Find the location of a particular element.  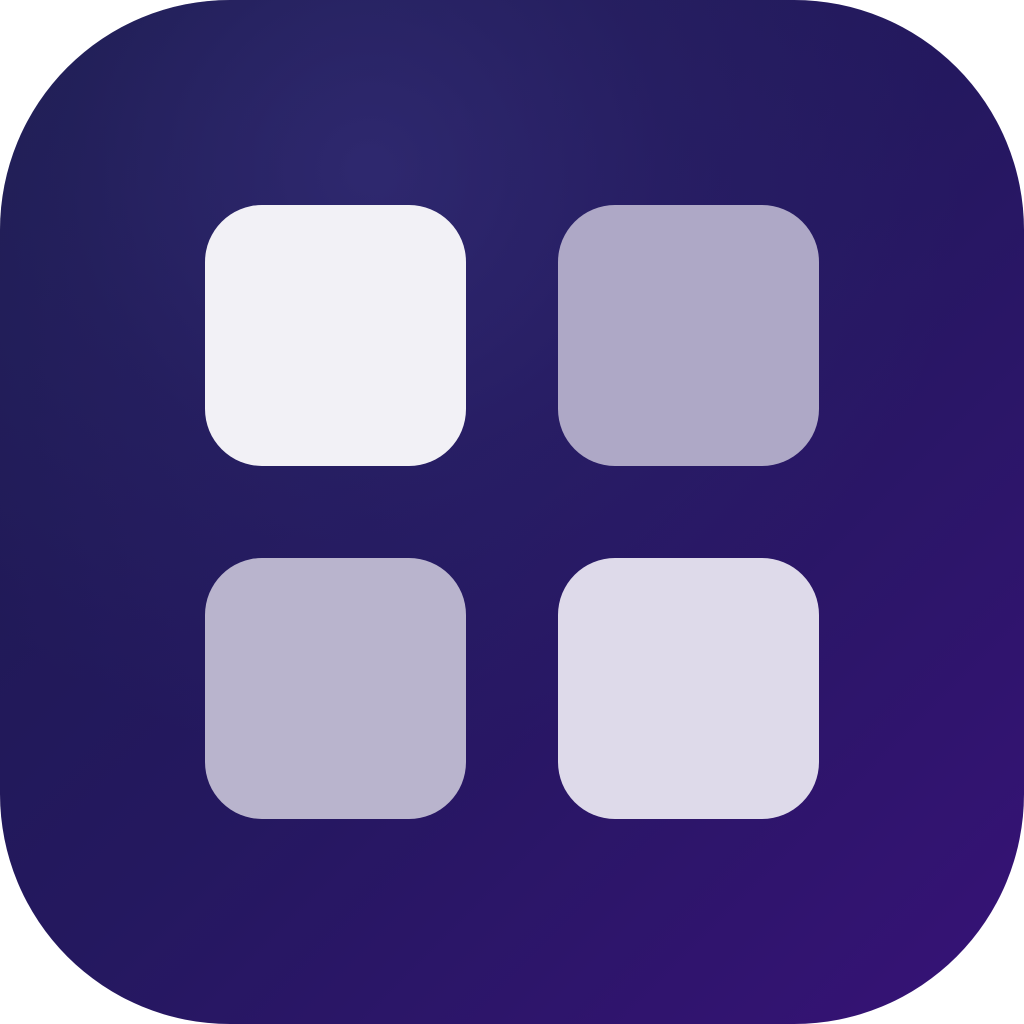

grid-tile-bottom-right is located at coordinates (688, 688).